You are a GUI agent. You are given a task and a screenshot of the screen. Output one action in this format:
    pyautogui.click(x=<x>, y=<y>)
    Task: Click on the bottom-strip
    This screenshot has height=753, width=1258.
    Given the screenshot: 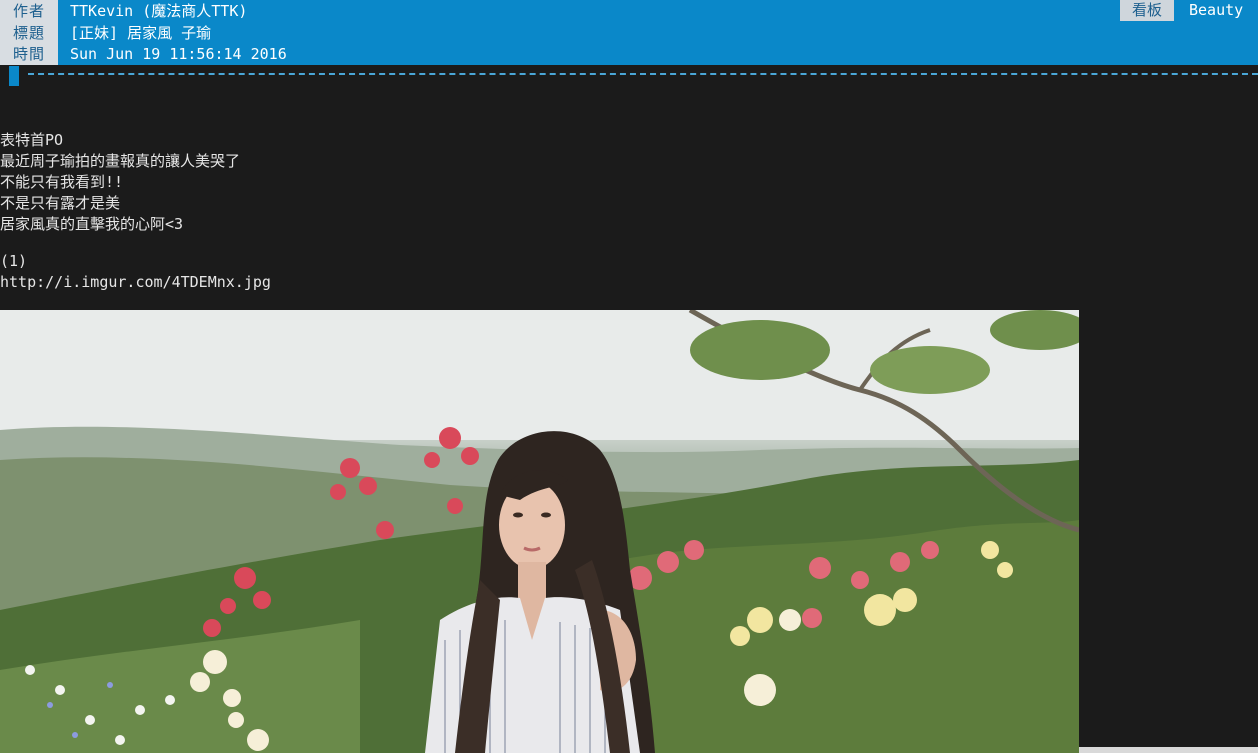 What is the action you would take?
    pyautogui.click(x=1168, y=750)
    